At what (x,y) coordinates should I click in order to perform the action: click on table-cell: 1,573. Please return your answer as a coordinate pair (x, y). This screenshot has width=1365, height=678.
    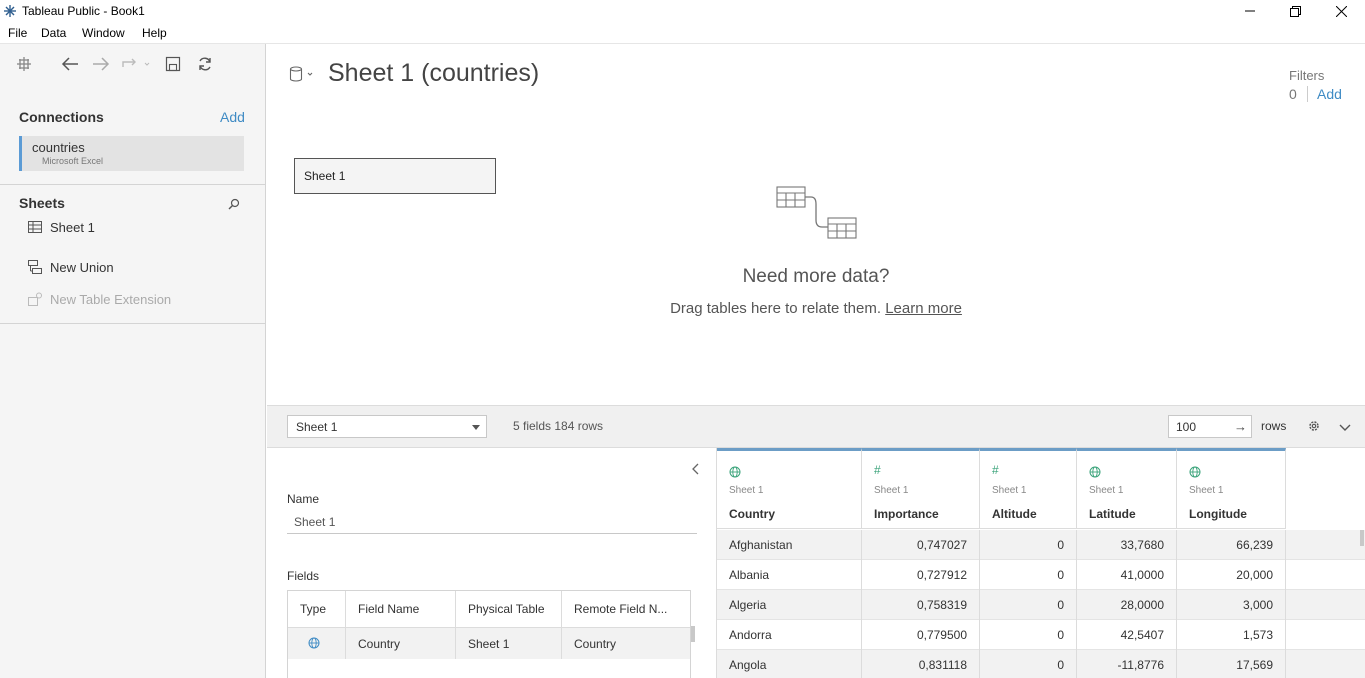
    Looking at the image, I should click on (1231, 635).